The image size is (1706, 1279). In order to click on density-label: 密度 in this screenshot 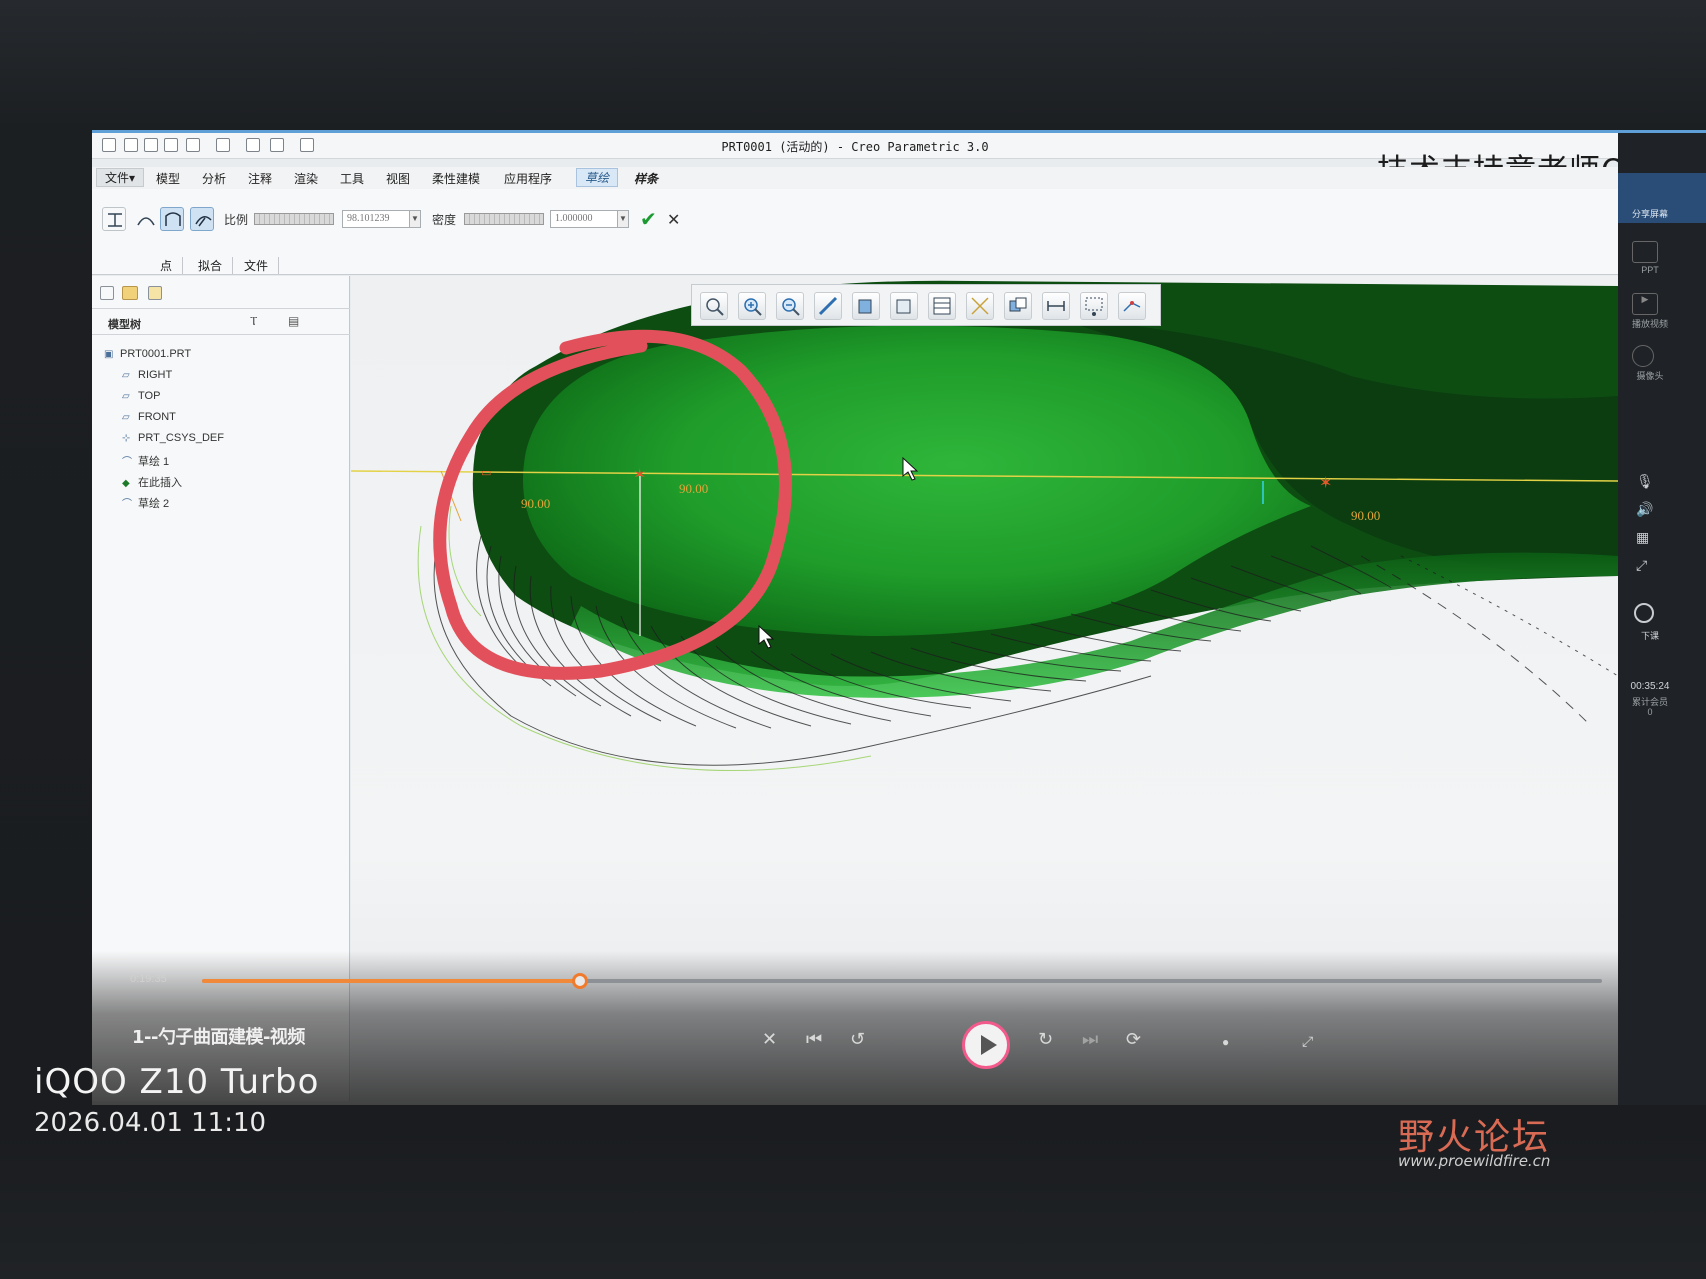, I will do `click(444, 220)`.